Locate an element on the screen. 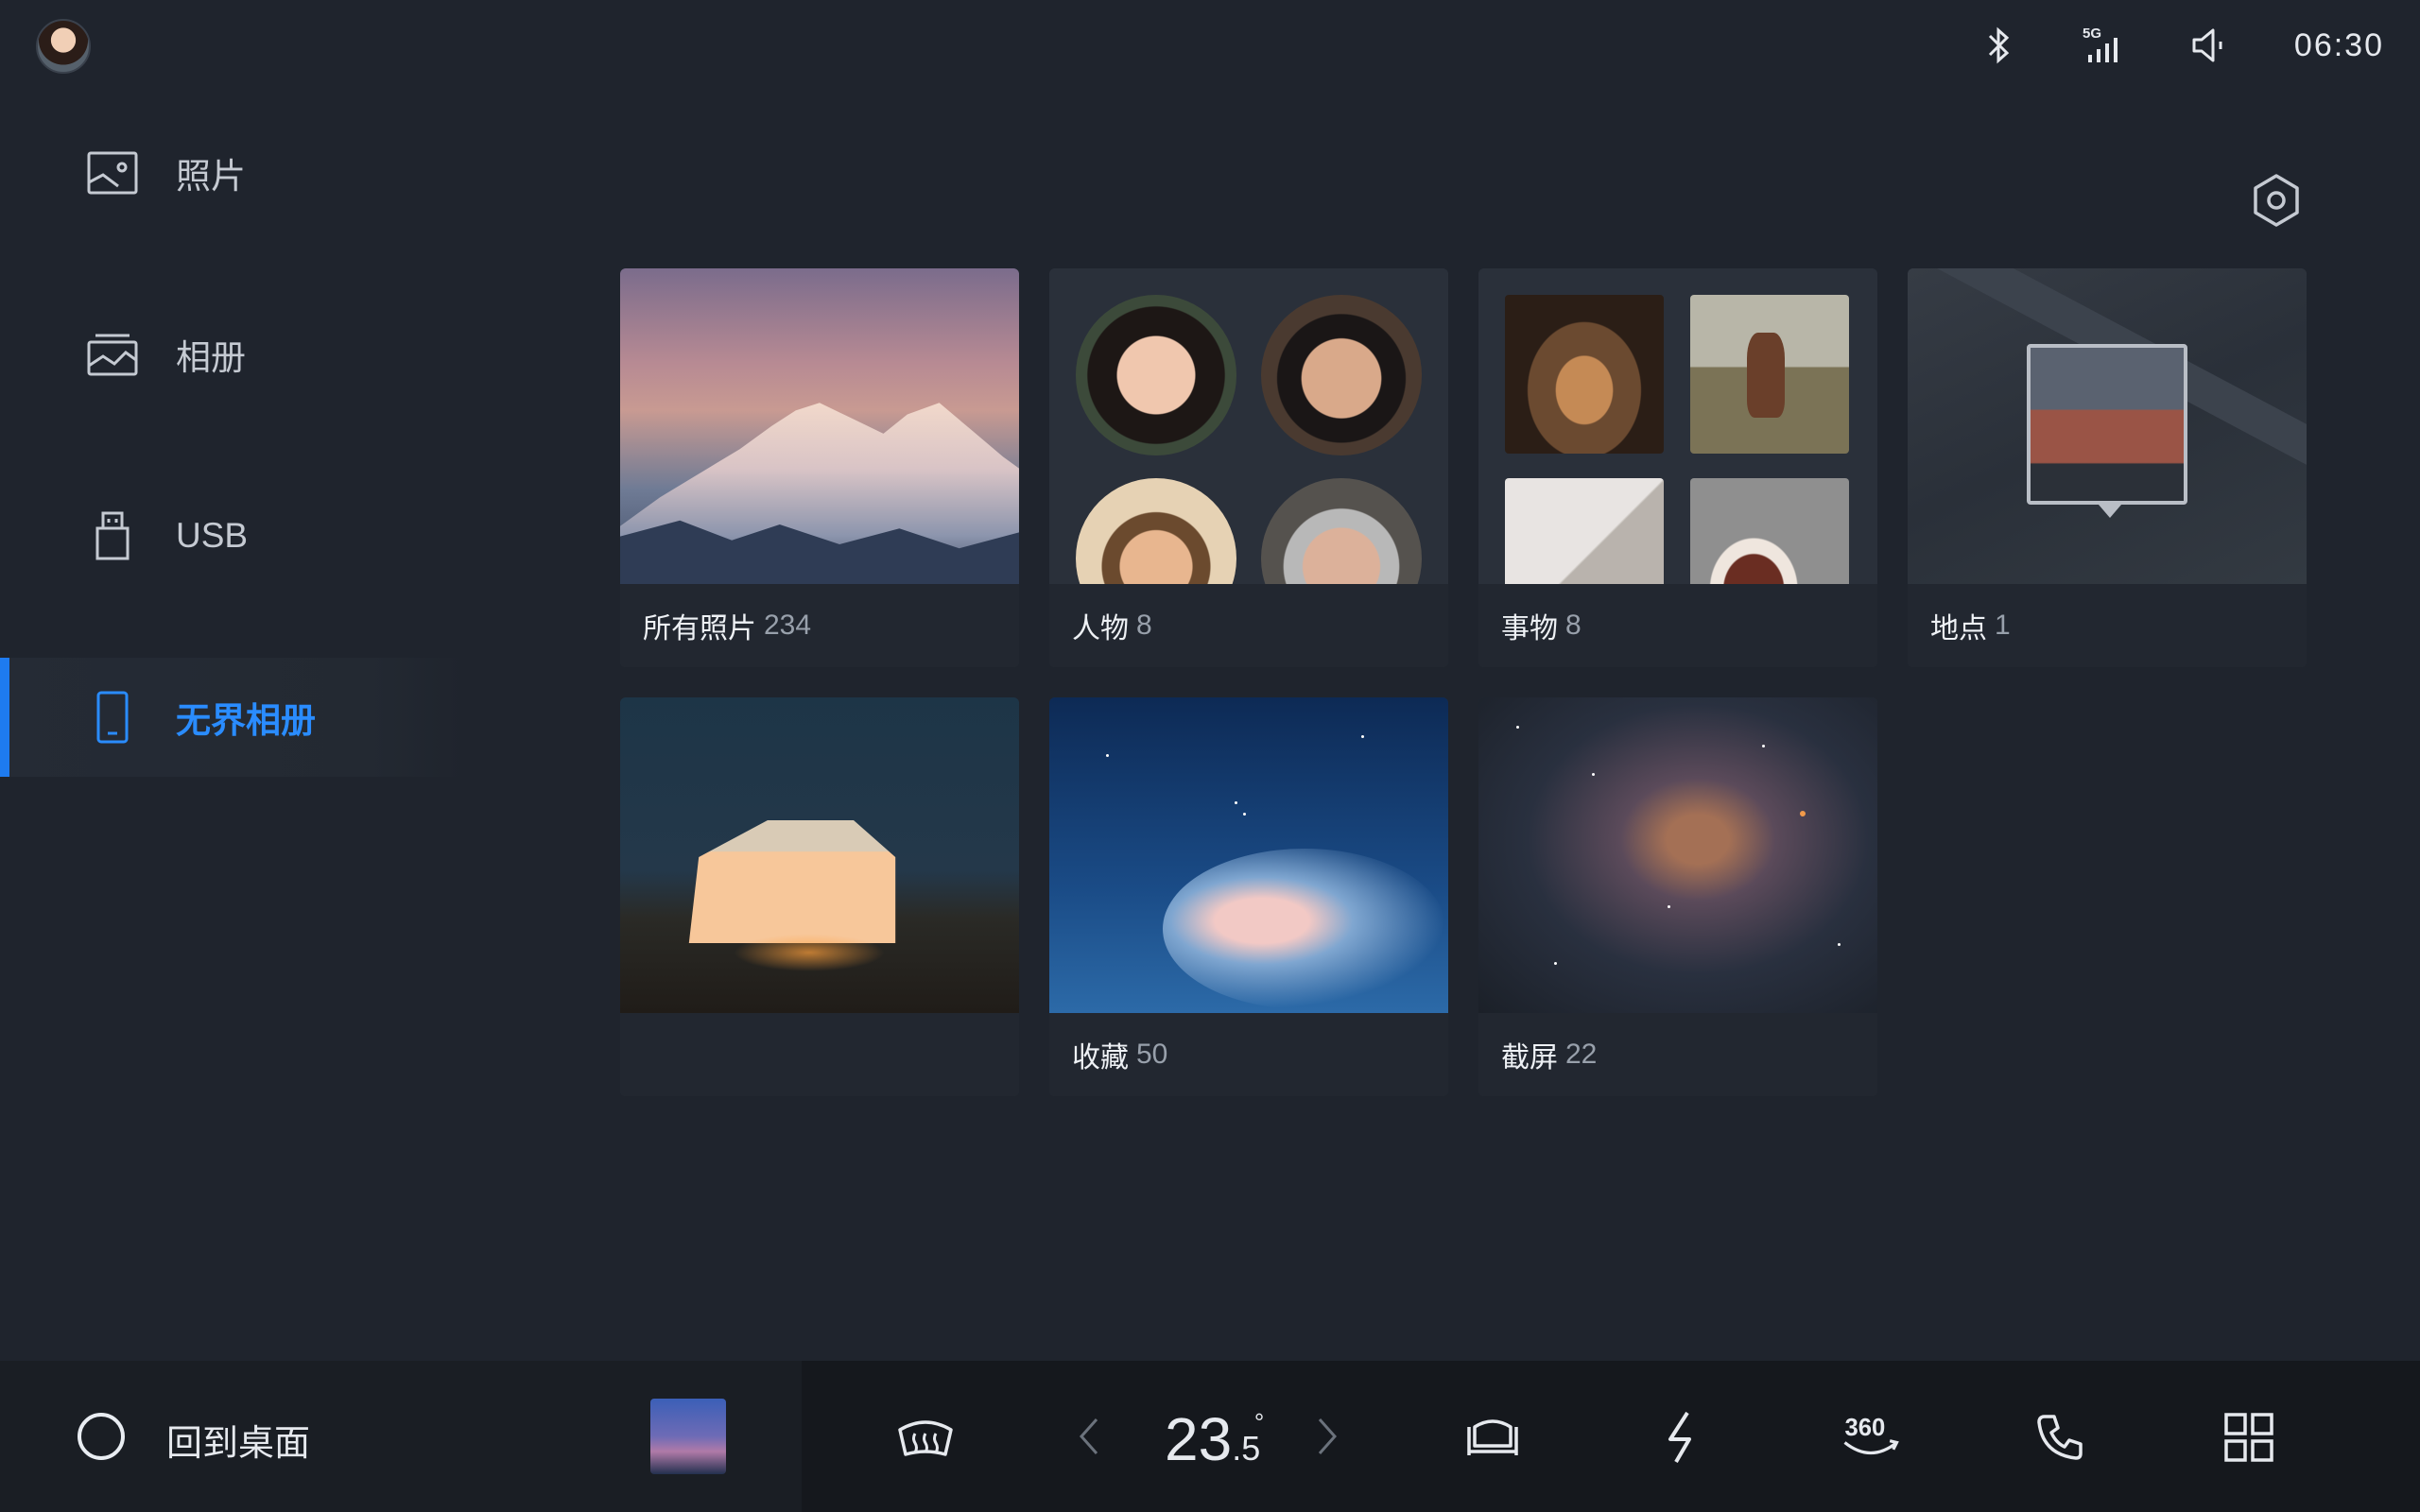  temperature-main: 23 is located at coordinates (1199, 1439).